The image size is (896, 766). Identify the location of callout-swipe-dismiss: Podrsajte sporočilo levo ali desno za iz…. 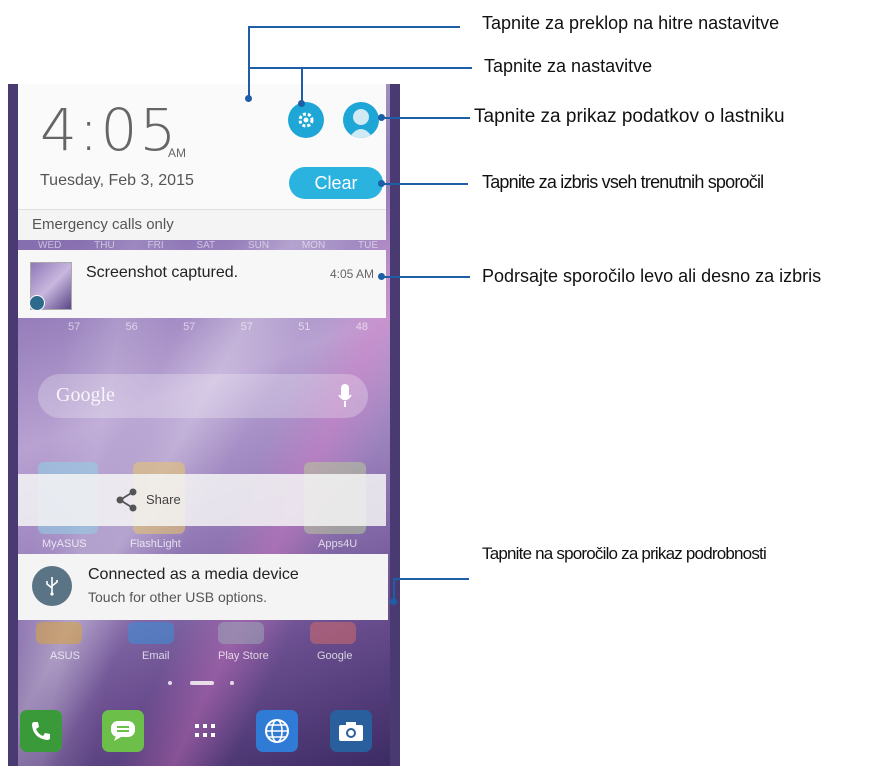
(652, 276).